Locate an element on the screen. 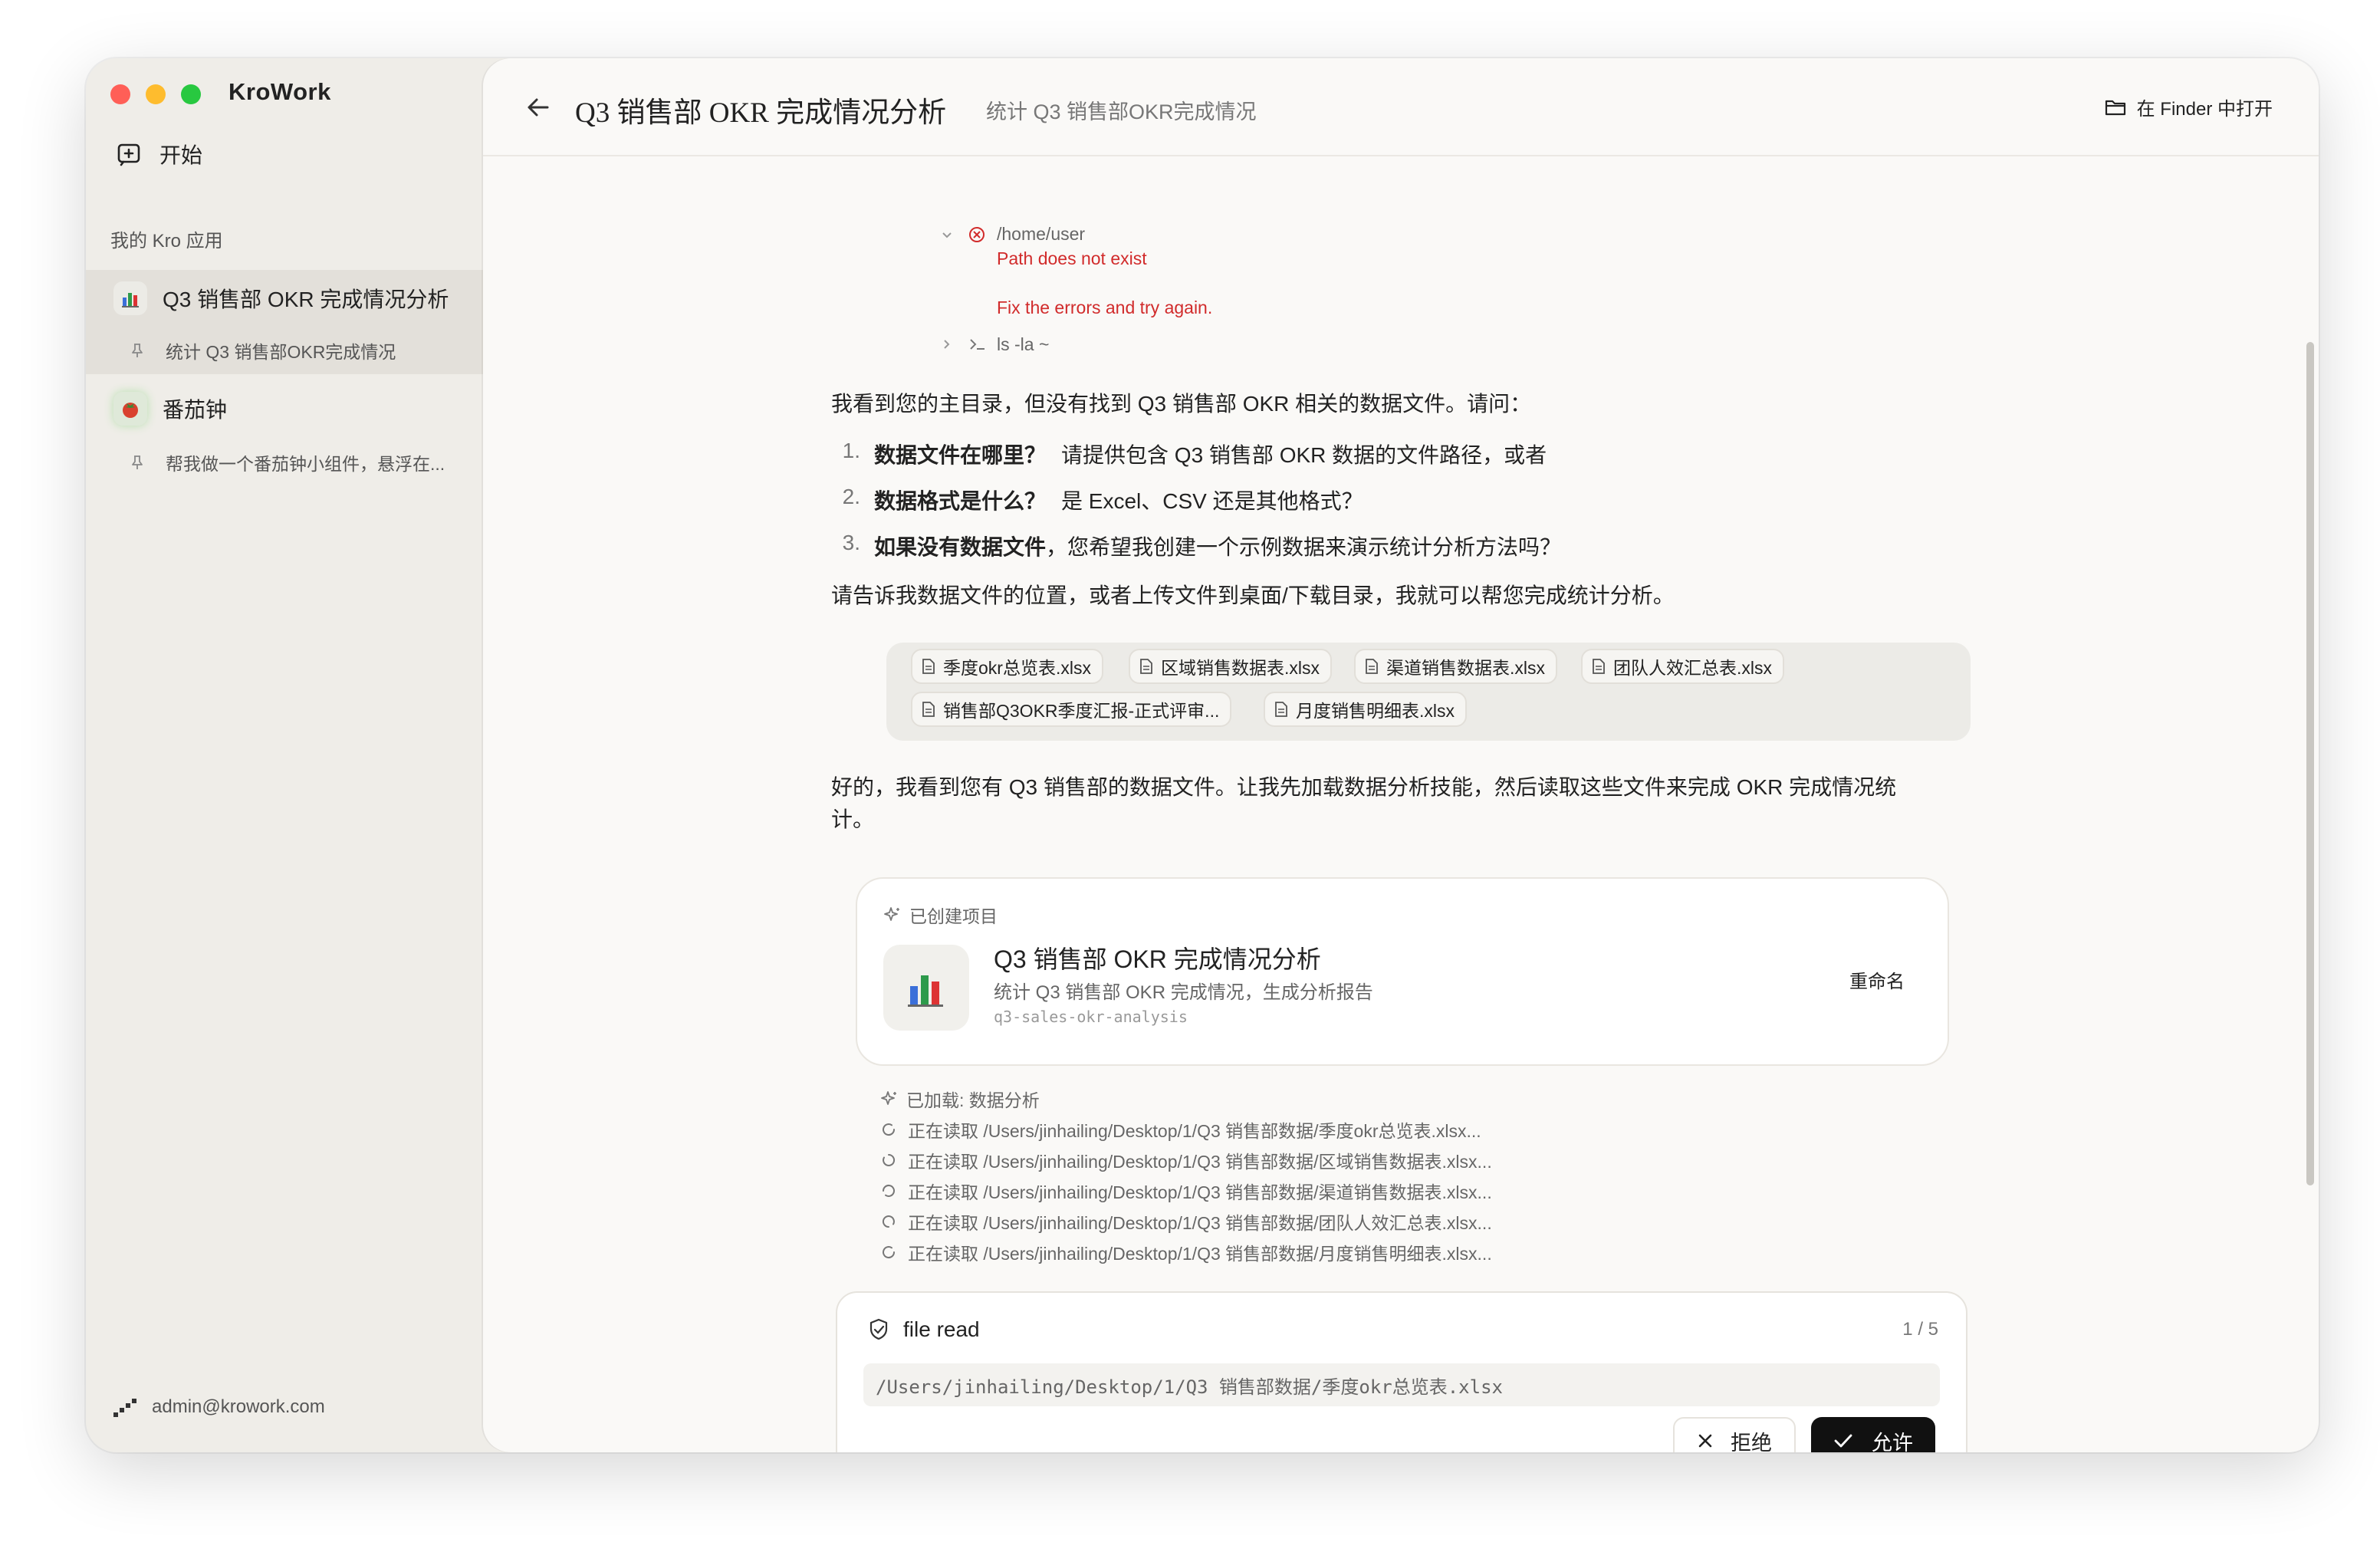  sidebar-item-pomodoro: 番茄钟 is located at coordinates (285, 409).